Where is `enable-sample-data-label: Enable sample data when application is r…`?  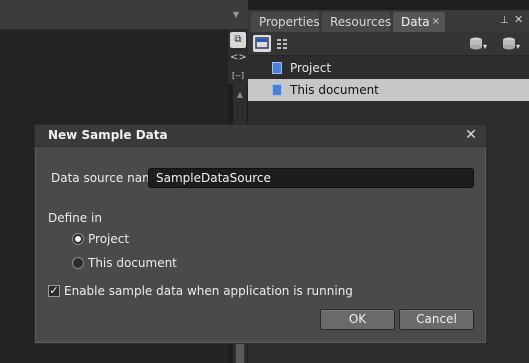 enable-sample-data-label: Enable sample data when application is r… is located at coordinates (208, 291).